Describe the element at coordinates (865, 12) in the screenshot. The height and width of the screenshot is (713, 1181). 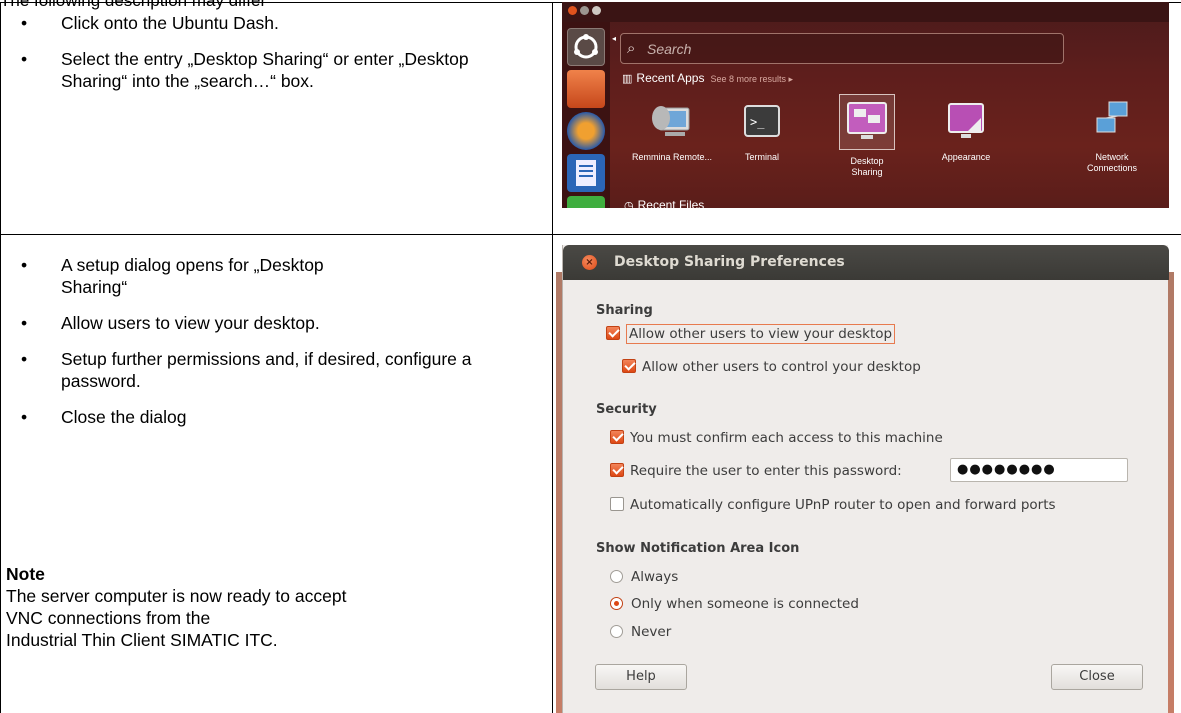
I see `dash-top-bar` at that location.